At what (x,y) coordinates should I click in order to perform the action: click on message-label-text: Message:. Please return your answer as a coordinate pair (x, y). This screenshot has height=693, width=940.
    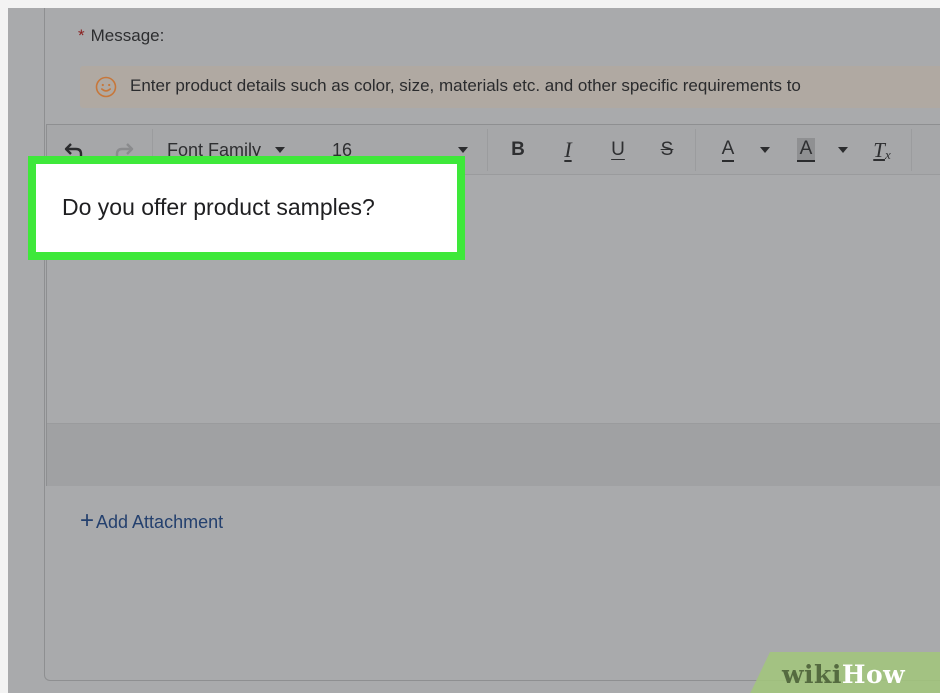
    Looking at the image, I should click on (127, 35).